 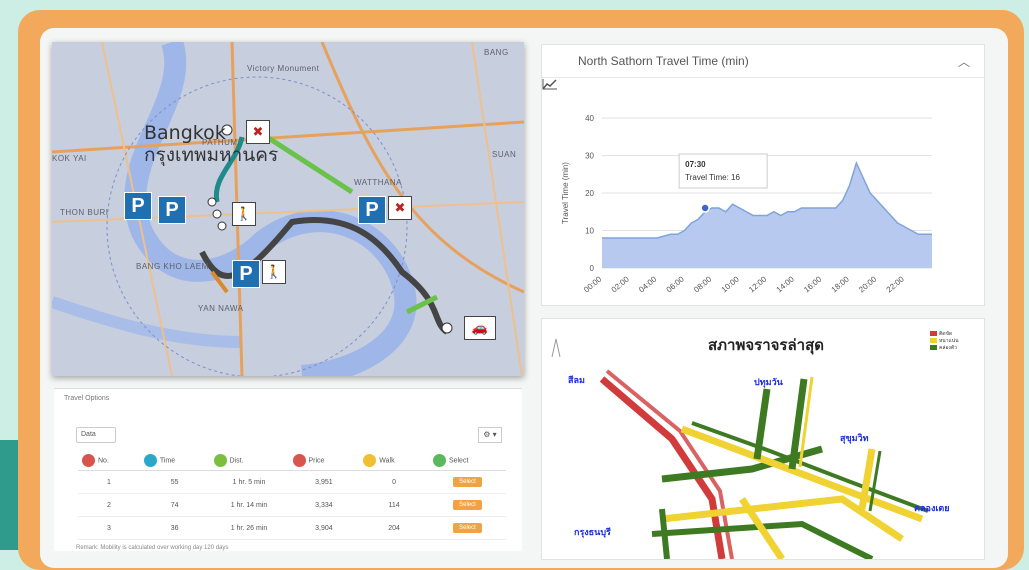 I want to click on map-label: THON BURI, so click(x=84, y=212).